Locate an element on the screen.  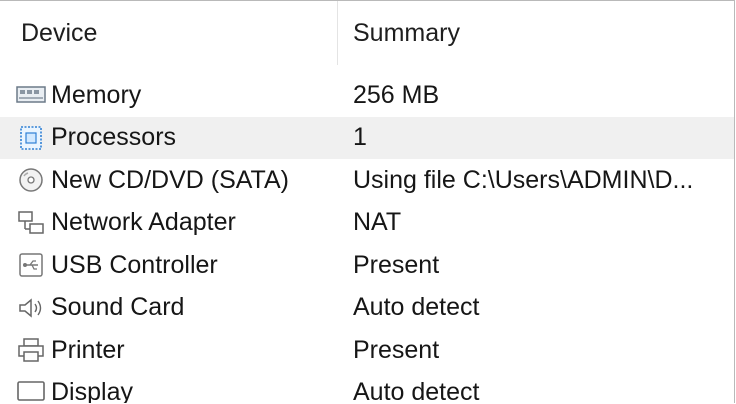
device-row-display: Display Auto detect is located at coordinates (367, 387).